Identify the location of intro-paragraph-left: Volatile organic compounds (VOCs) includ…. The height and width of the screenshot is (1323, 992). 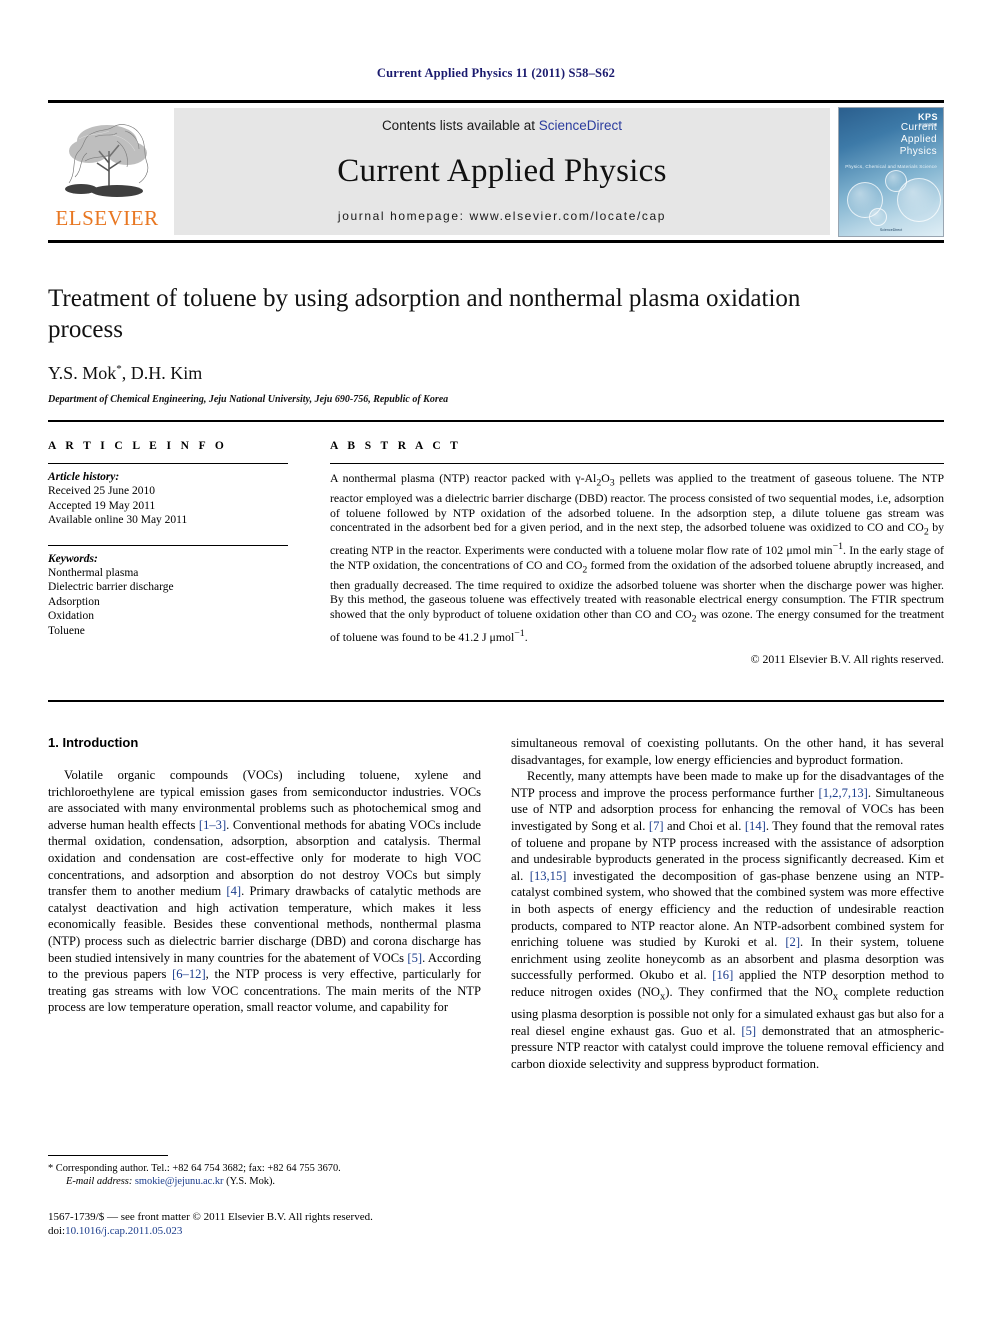
(264, 891).